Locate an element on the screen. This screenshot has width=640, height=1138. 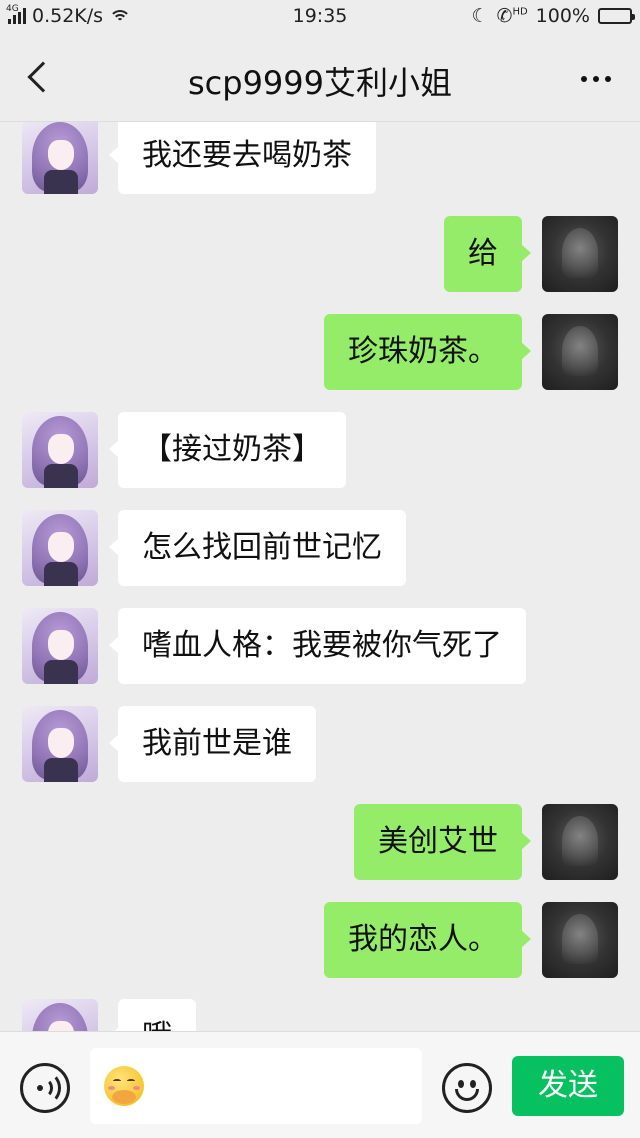
message-row: 我前世是谁 is located at coordinates (320, 744).